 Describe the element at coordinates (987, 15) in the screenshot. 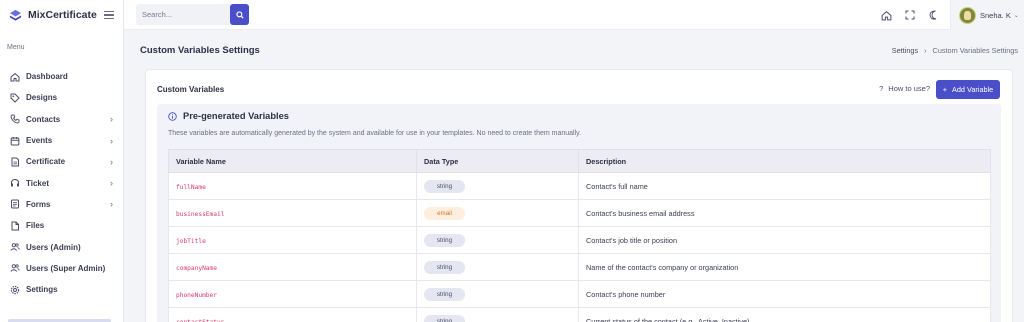

I see `user-menu: Sneha. K ⌄` at that location.